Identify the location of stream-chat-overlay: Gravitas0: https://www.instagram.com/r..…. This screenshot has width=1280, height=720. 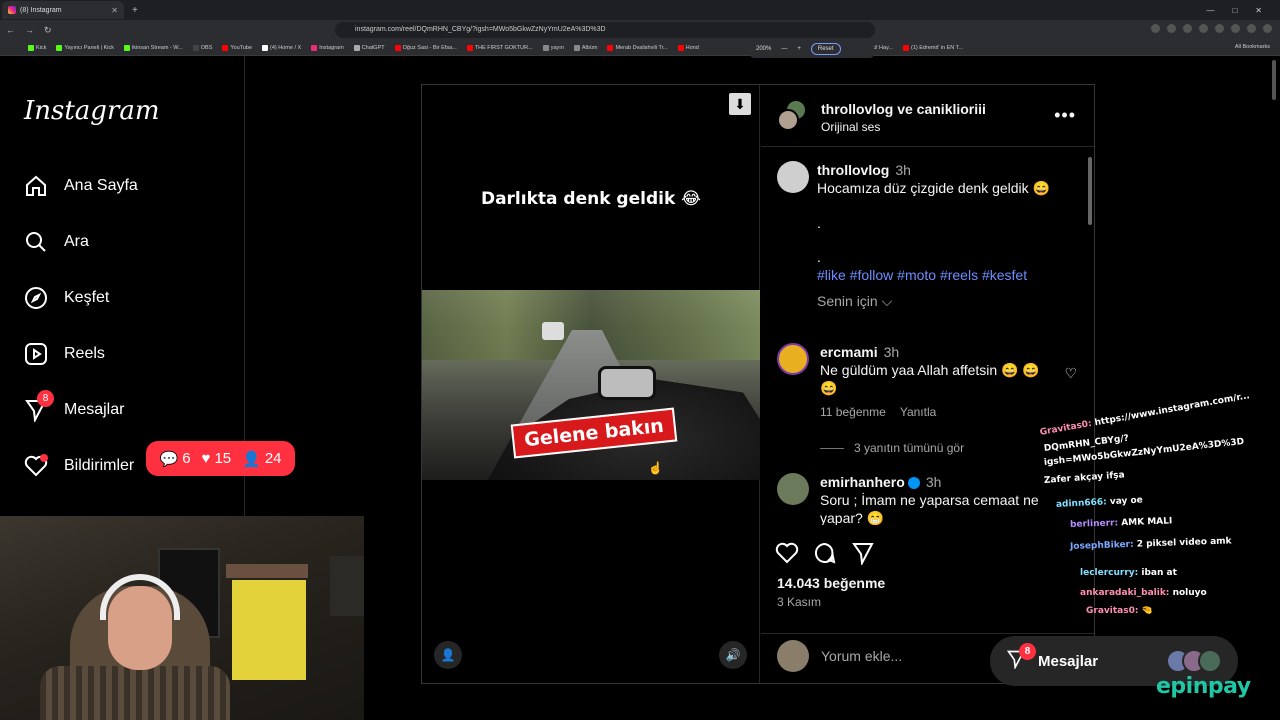
(1158, 502).